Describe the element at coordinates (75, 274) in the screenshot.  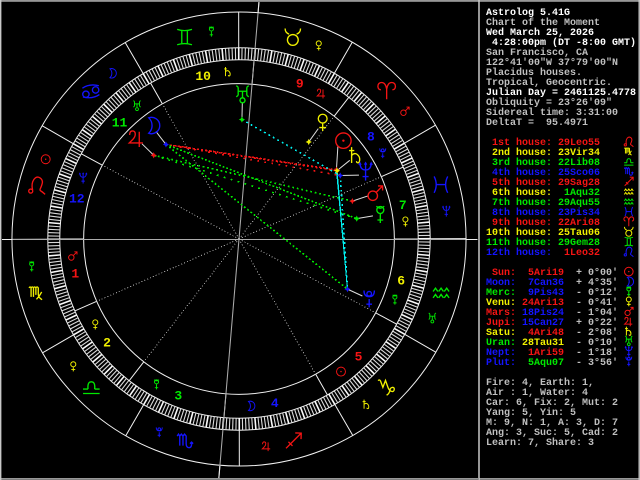
I see `svg-text: 1` at that location.